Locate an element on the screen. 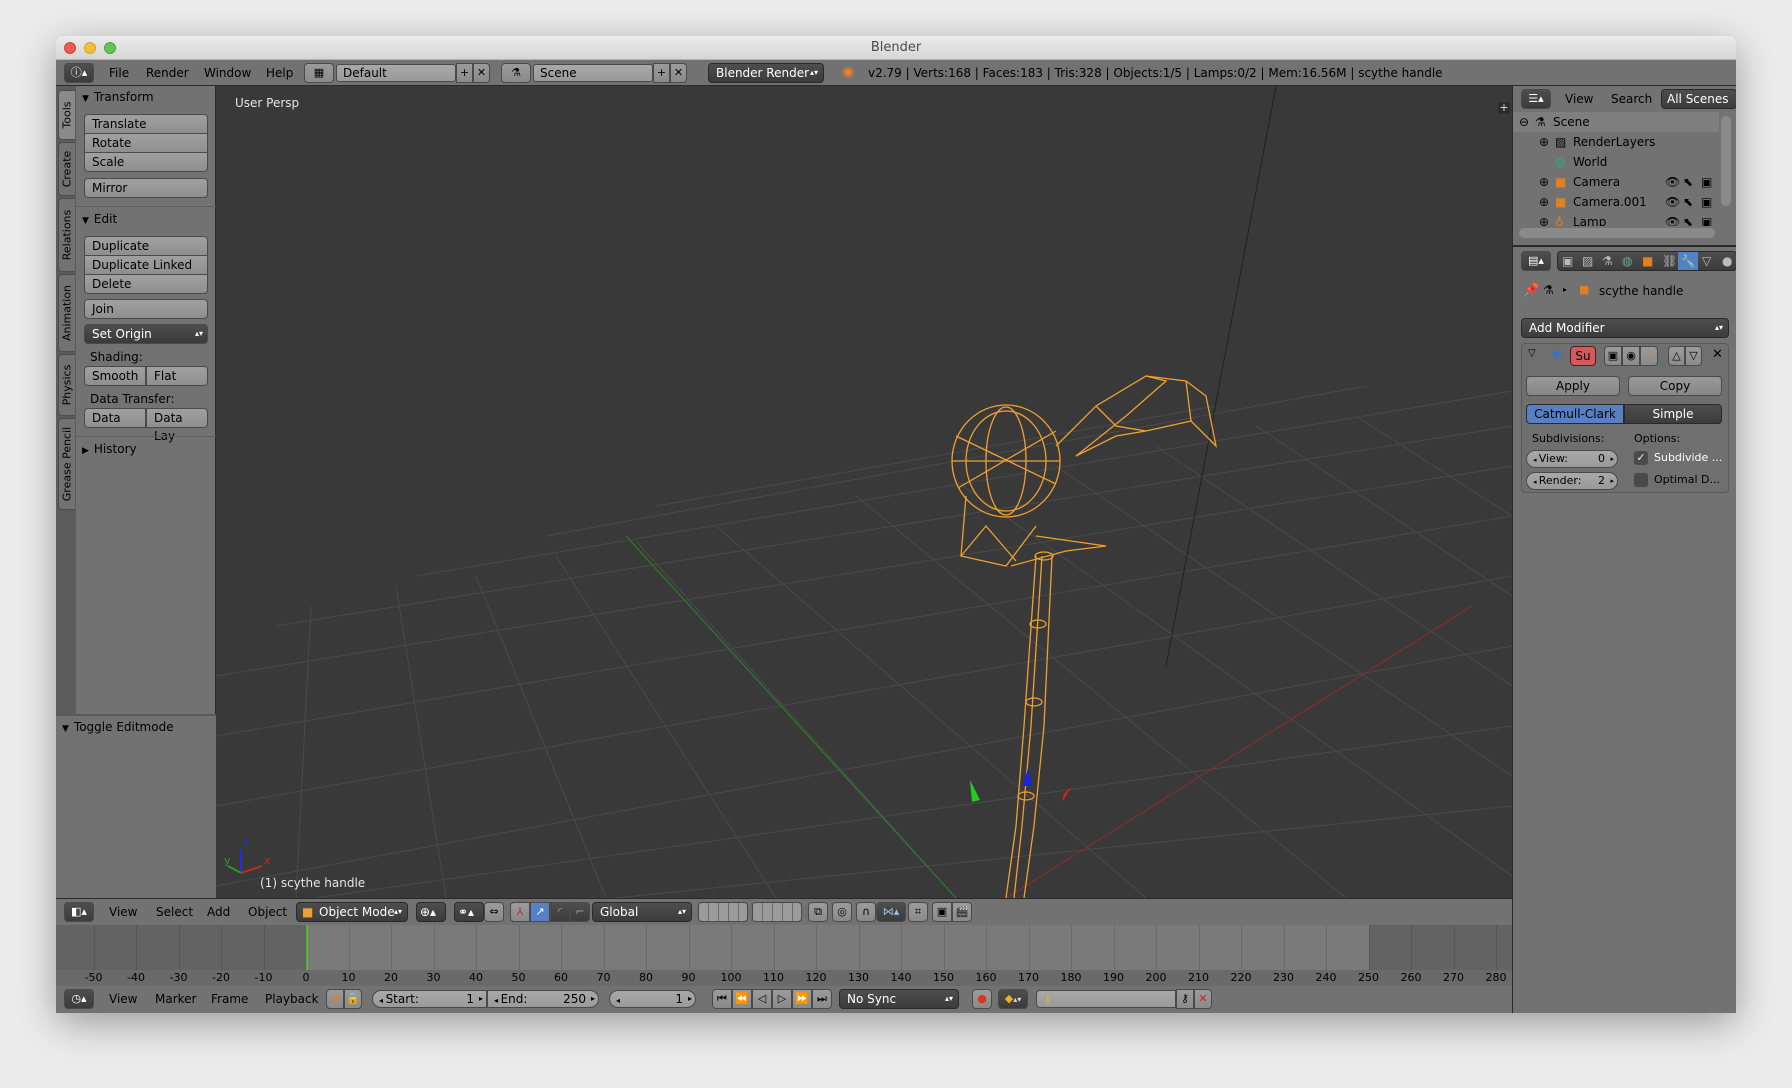 This screenshot has width=1792, height=1088. object-tab-icon: ■ is located at coordinates (1647, 261).